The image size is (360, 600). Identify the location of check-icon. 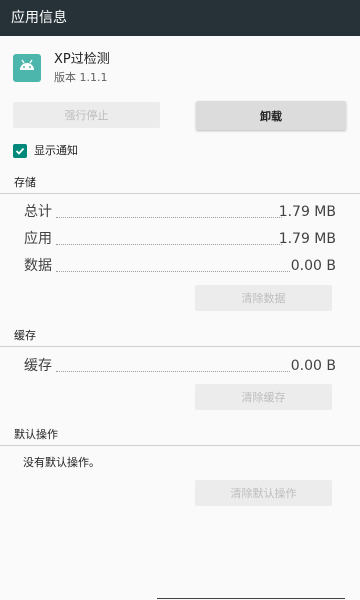
(20, 151).